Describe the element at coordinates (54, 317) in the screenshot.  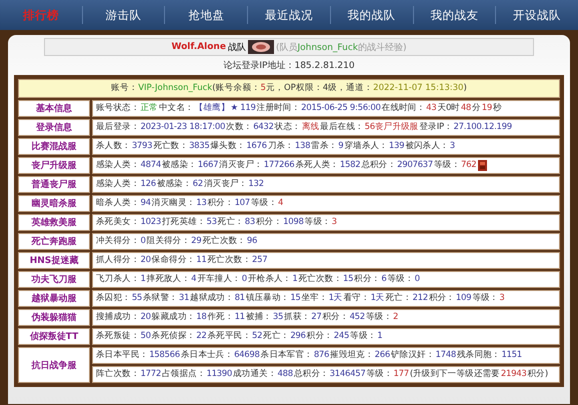
I see `row-label: 伪装躲猫猫` at that location.